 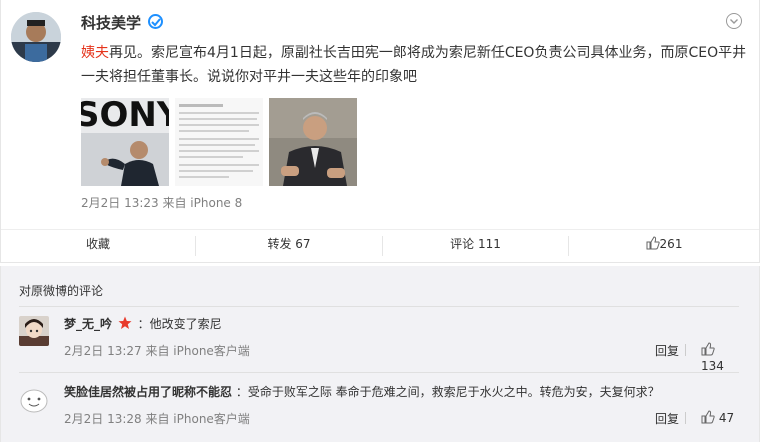 I want to click on repost-button: 转发 67, so click(x=289, y=246).